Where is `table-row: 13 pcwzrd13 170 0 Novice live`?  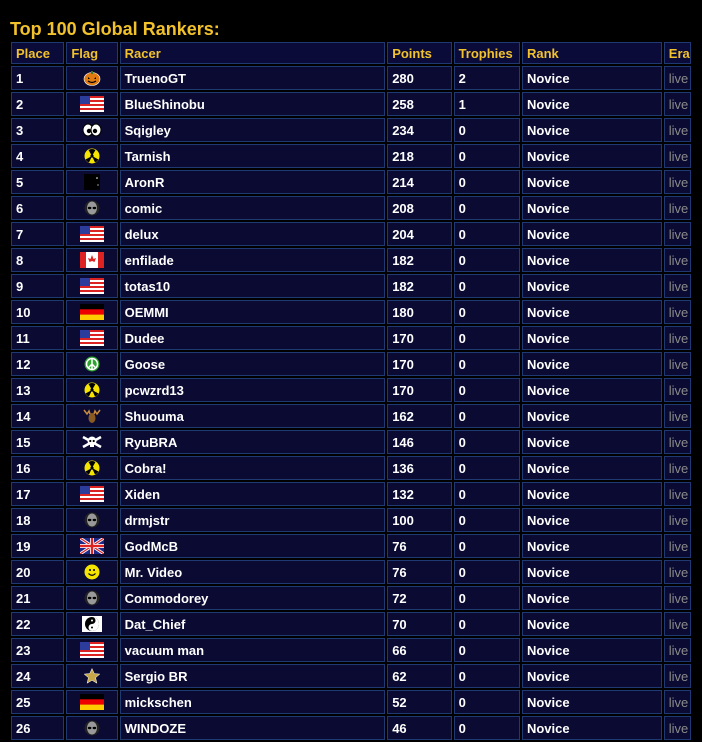
table-row: 13 pcwzrd13 170 0 Novice live is located at coordinates (351, 390).